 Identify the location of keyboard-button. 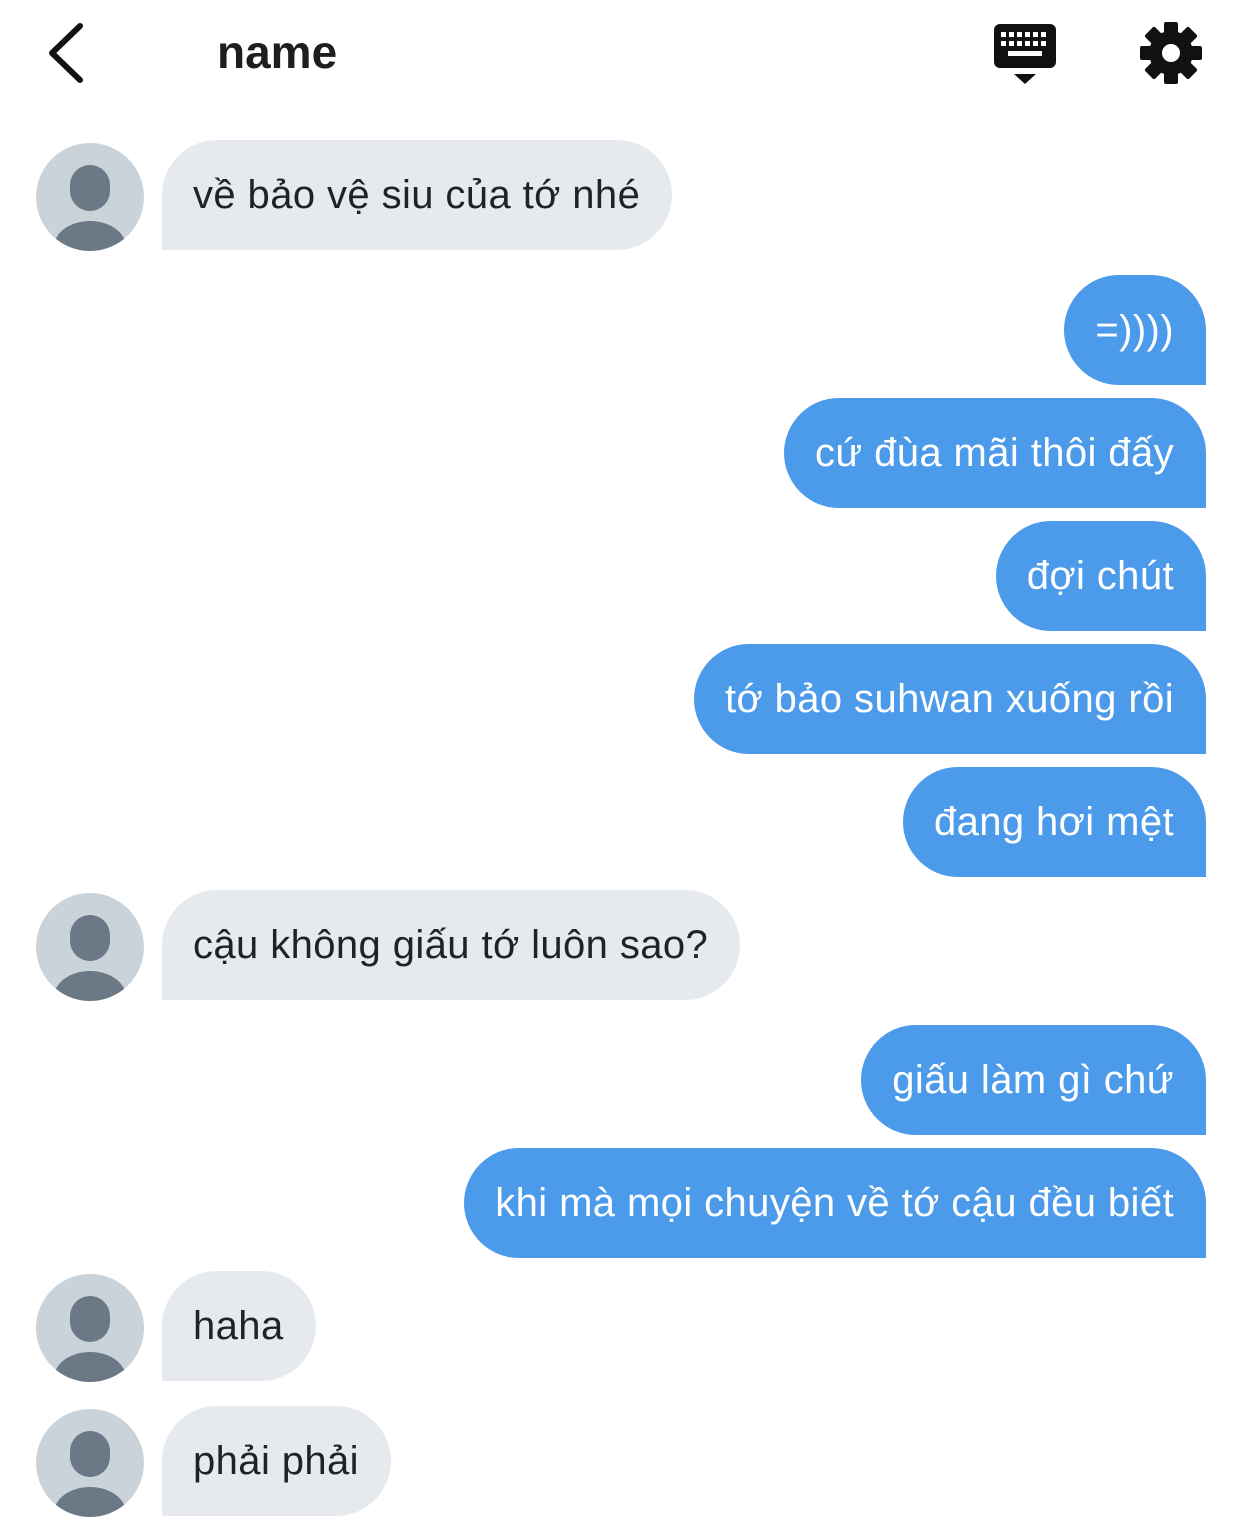
(1026, 55).